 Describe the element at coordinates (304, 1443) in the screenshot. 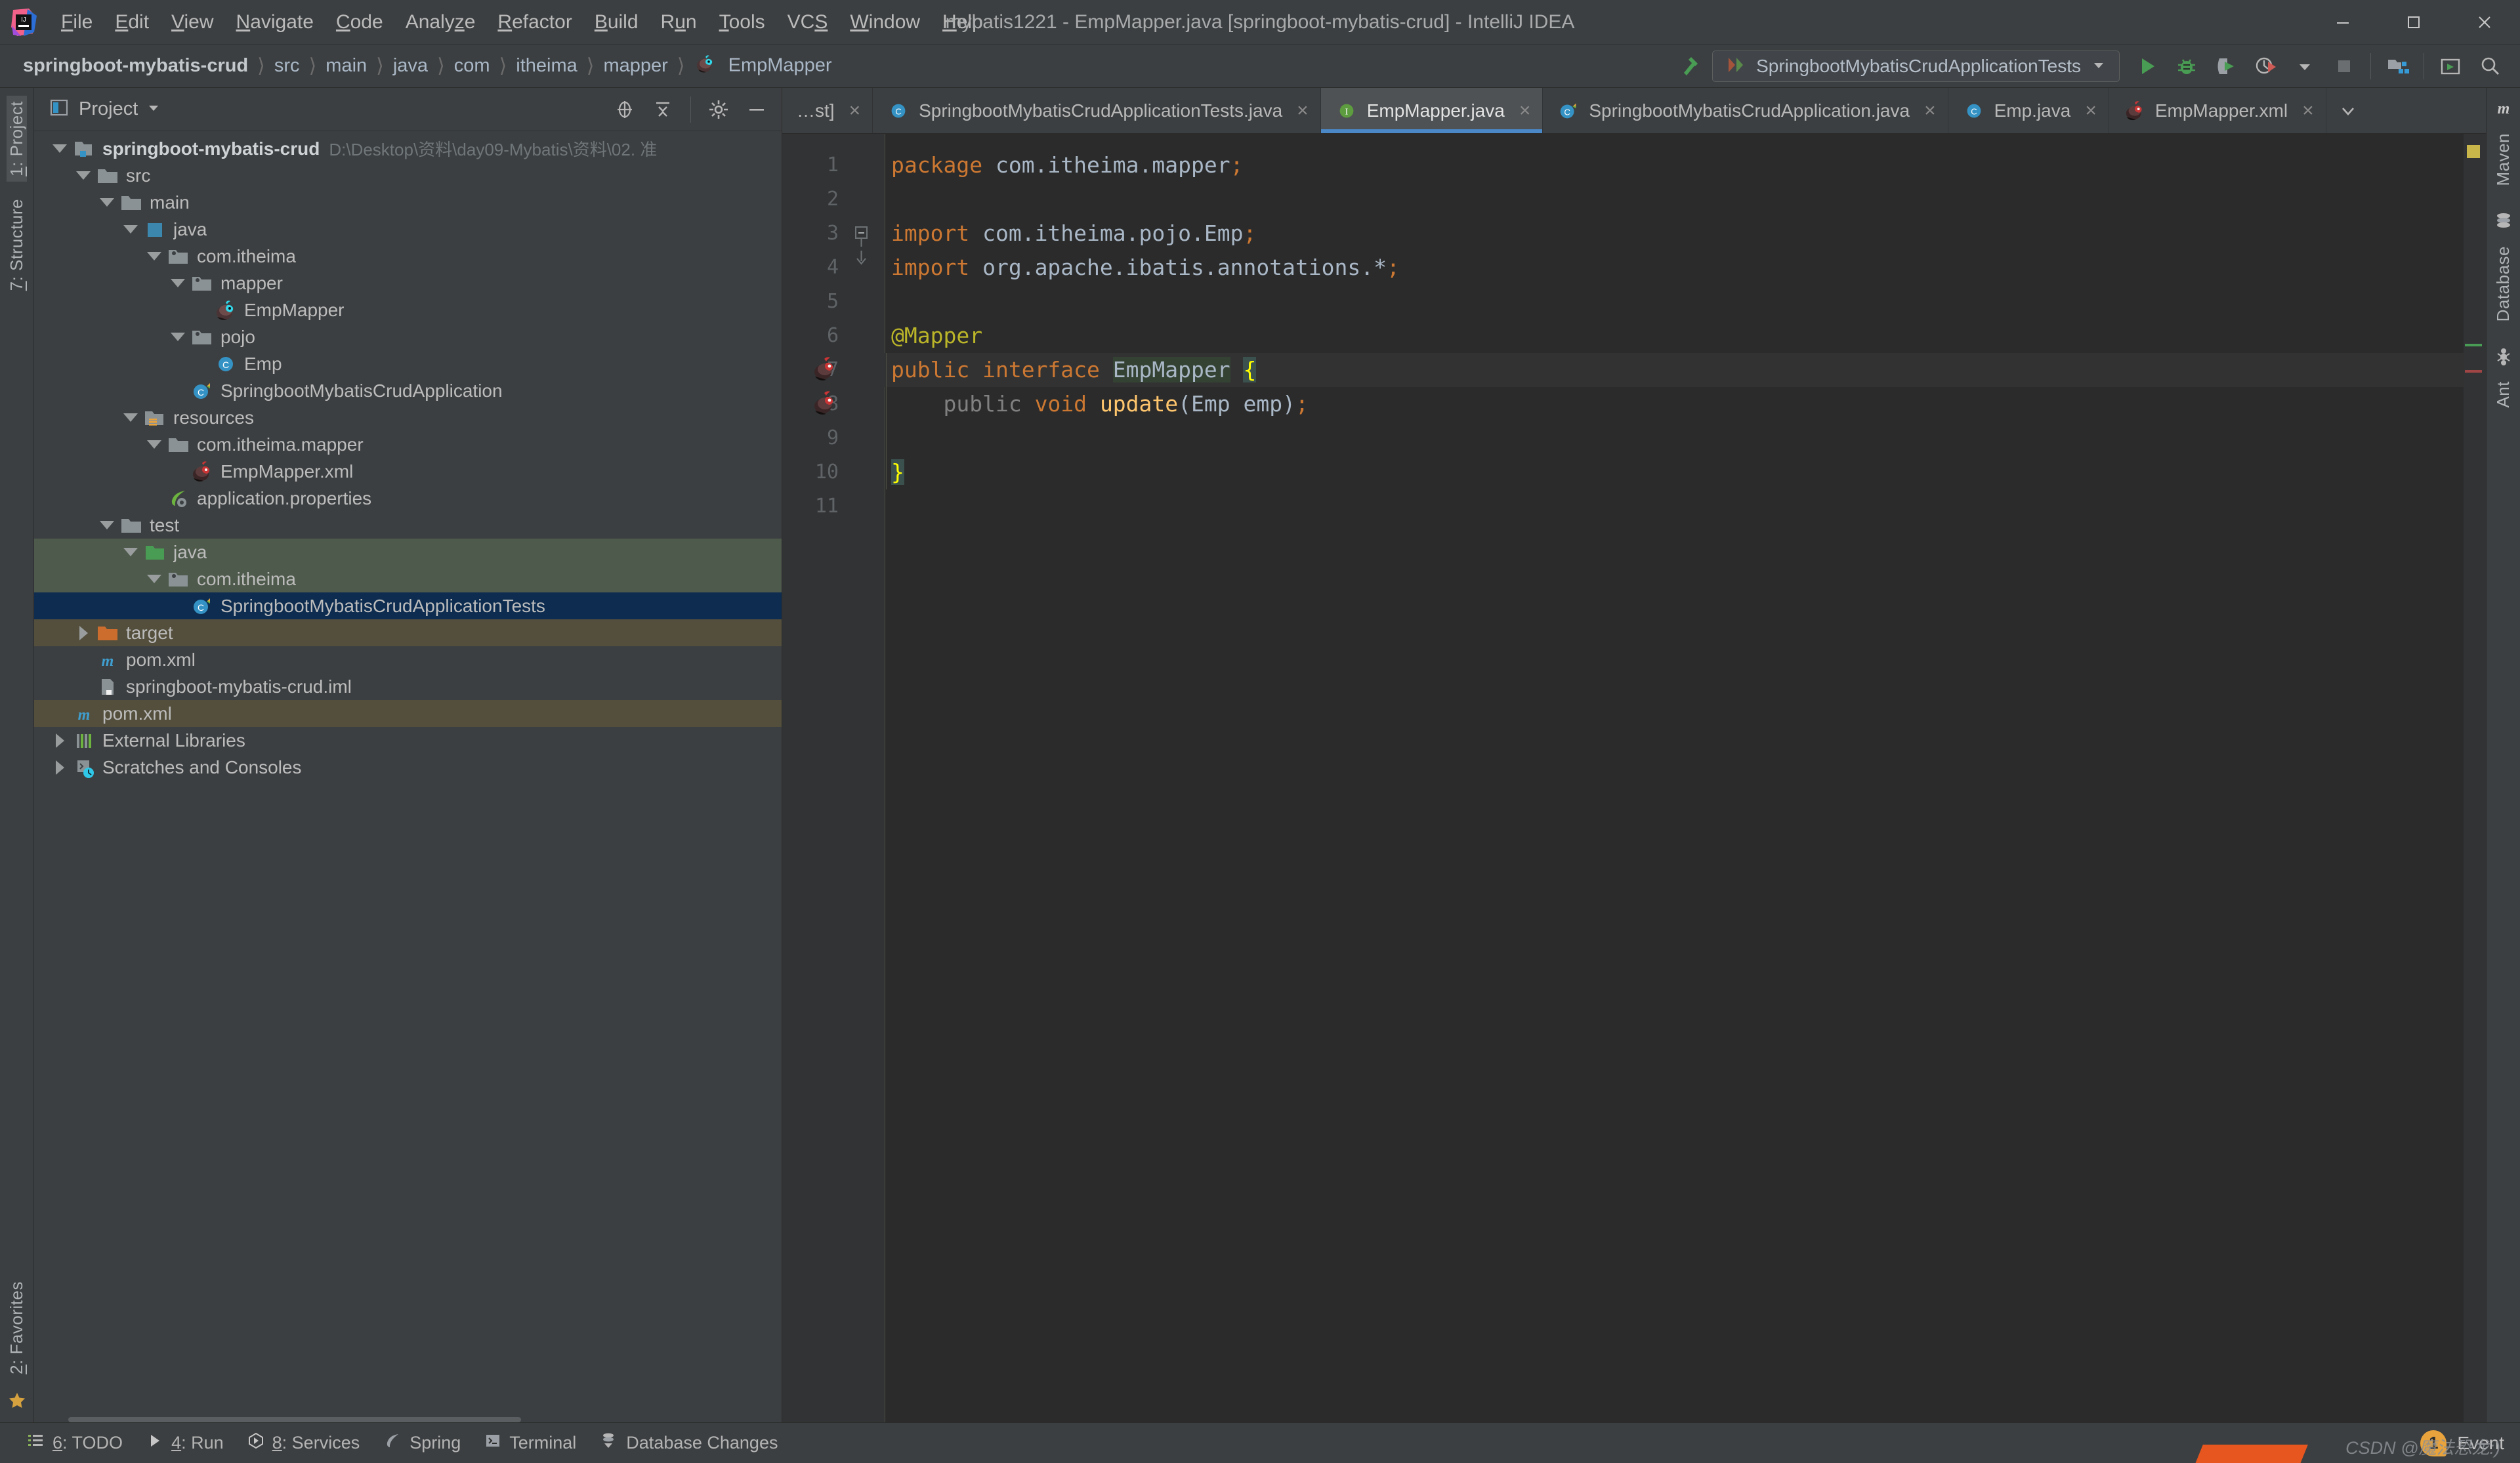

I see `status-item-services: 8: Services` at that location.